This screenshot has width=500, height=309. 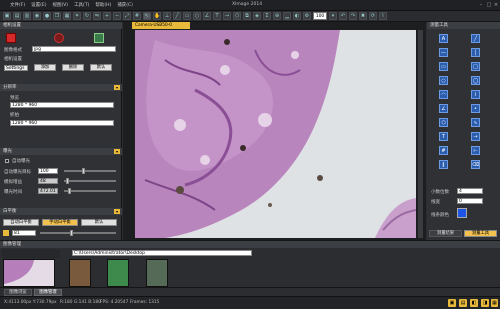 I want to click on delete-icon: ✖, so click(x=363, y=16).